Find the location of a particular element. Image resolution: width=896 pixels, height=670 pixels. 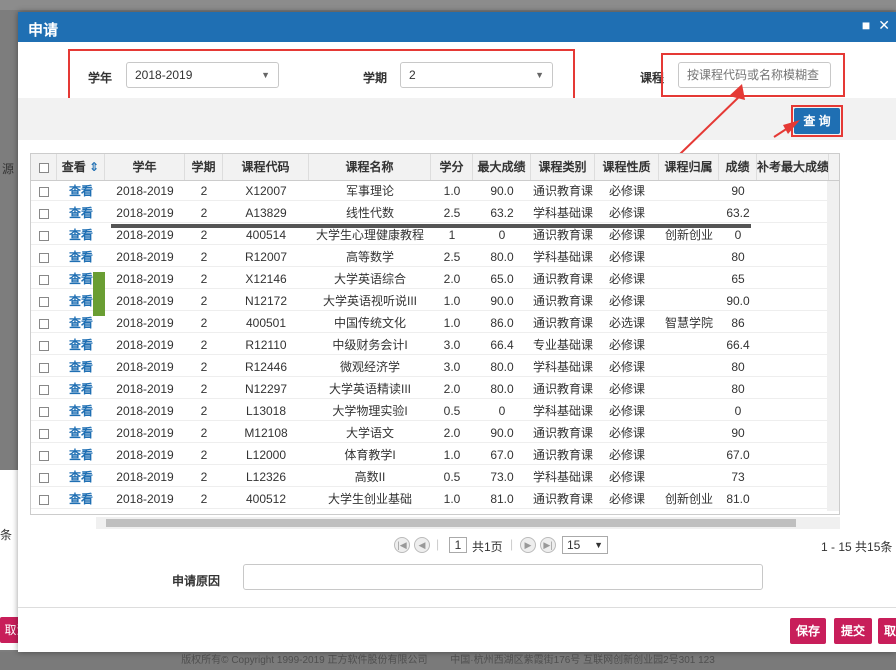

next-page-icon: ▶ is located at coordinates (528, 545).